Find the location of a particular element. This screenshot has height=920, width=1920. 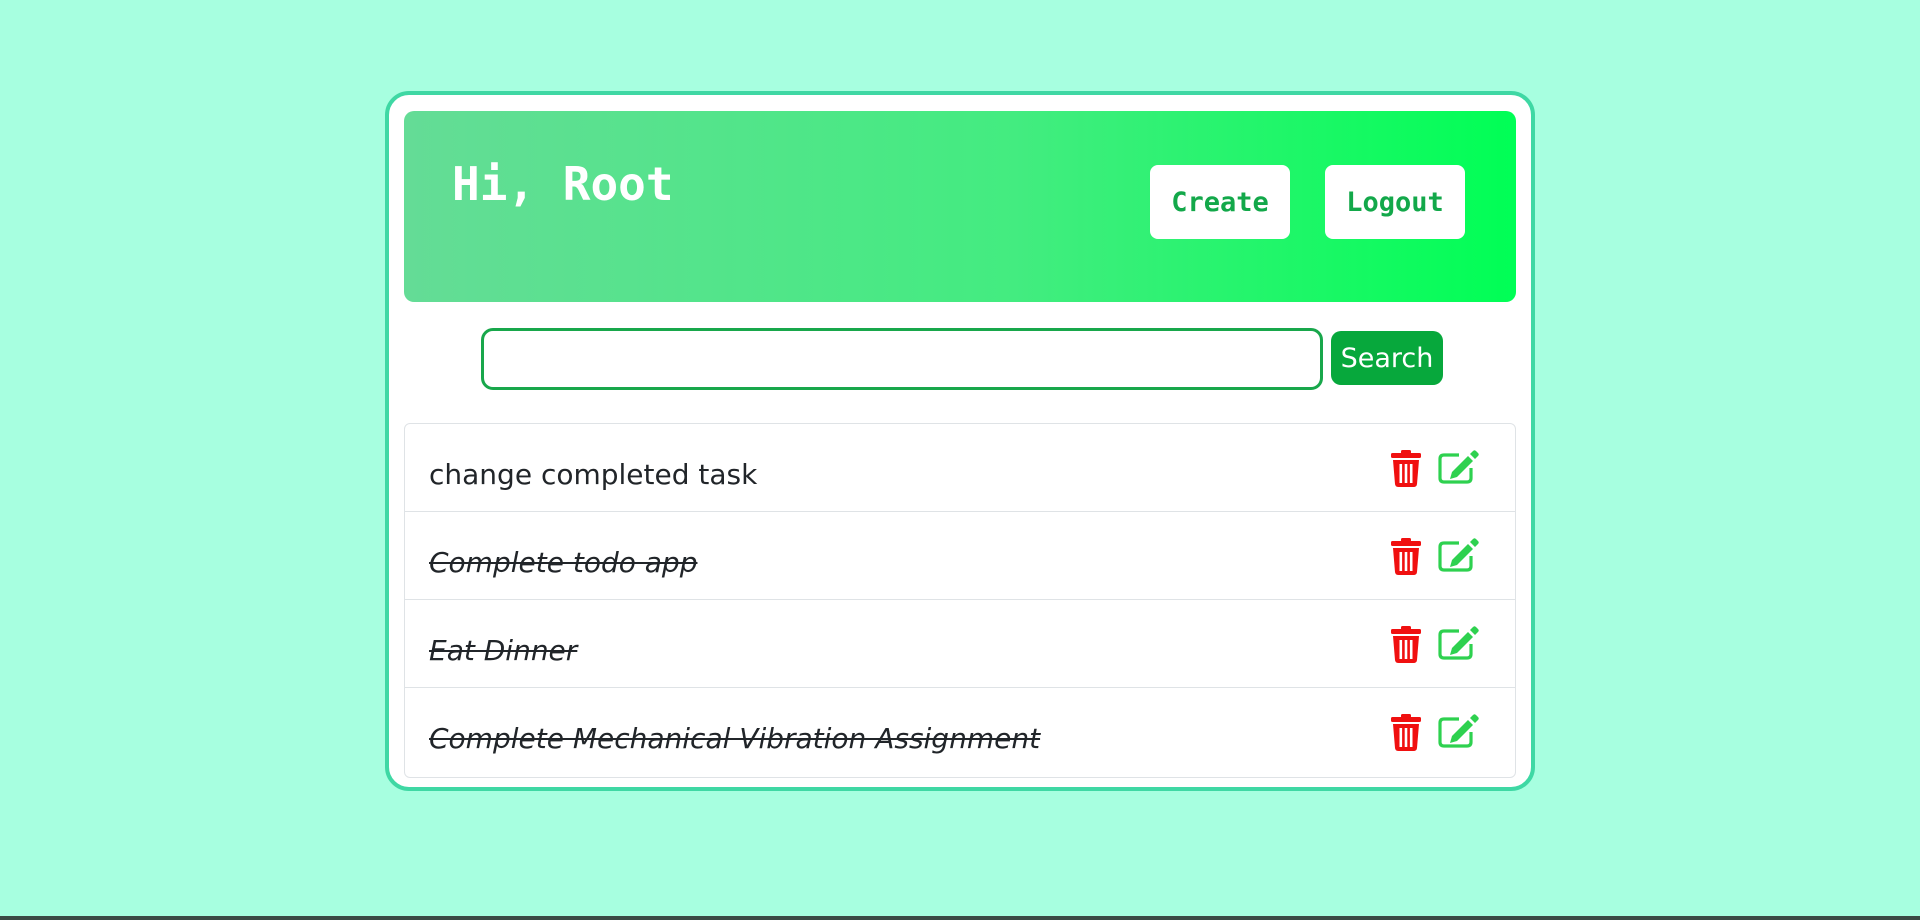

logout-button: Logout is located at coordinates (1395, 202).